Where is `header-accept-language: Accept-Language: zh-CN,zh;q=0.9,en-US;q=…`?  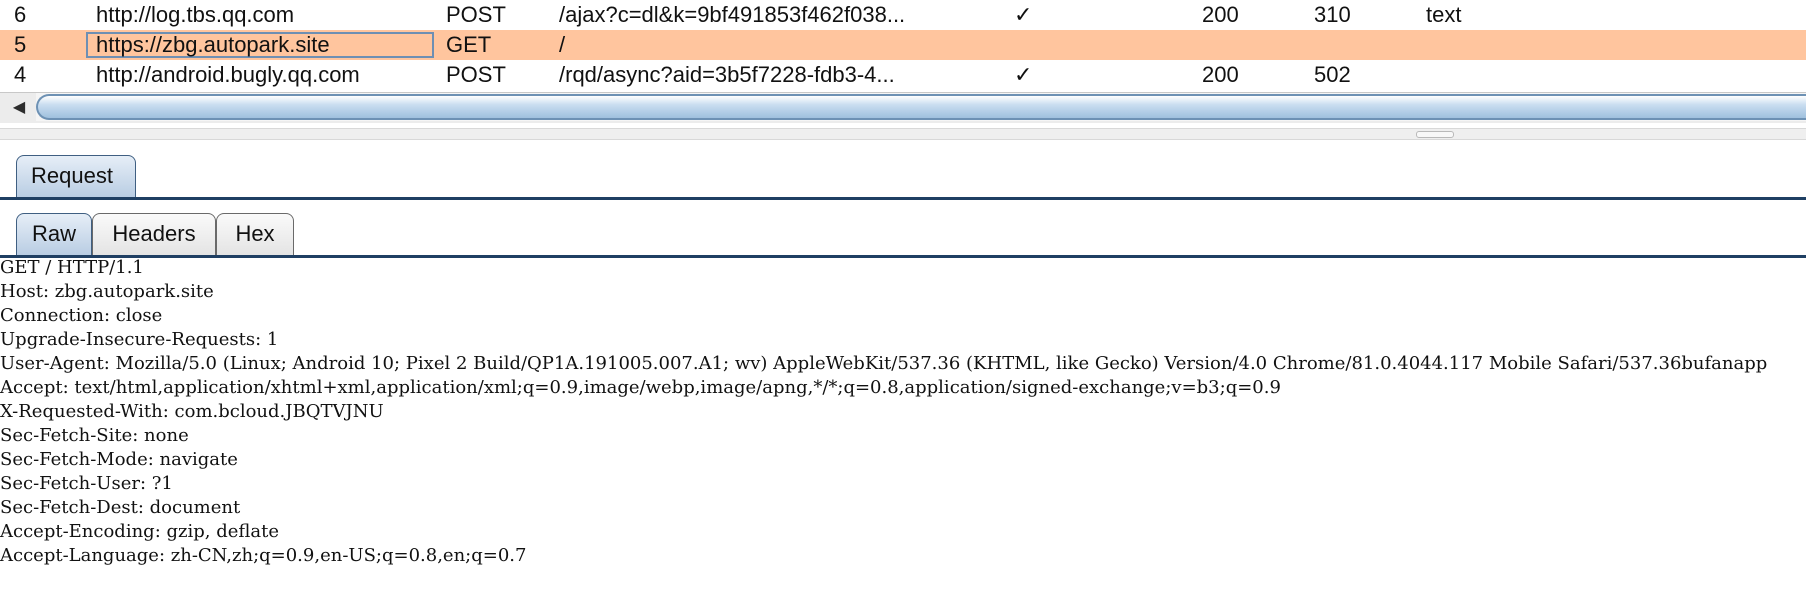 header-accept-language: Accept-Language: zh-CN,zh;q=0.9,en-US;q=… is located at coordinates (263, 555).